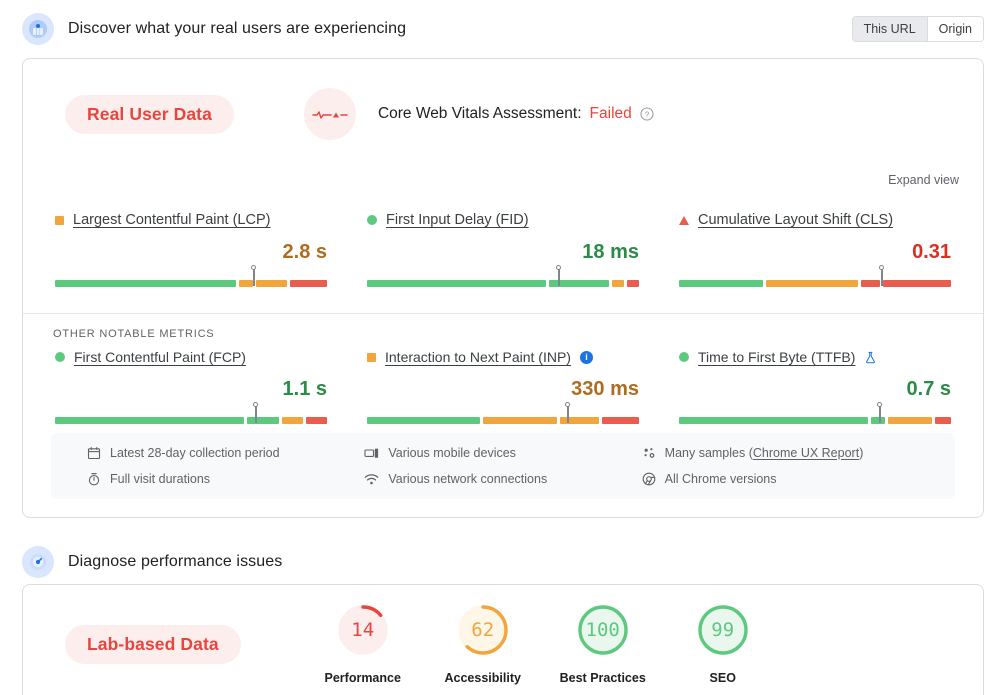  I want to click on help-circle-icon: ?, so click(647, 114).